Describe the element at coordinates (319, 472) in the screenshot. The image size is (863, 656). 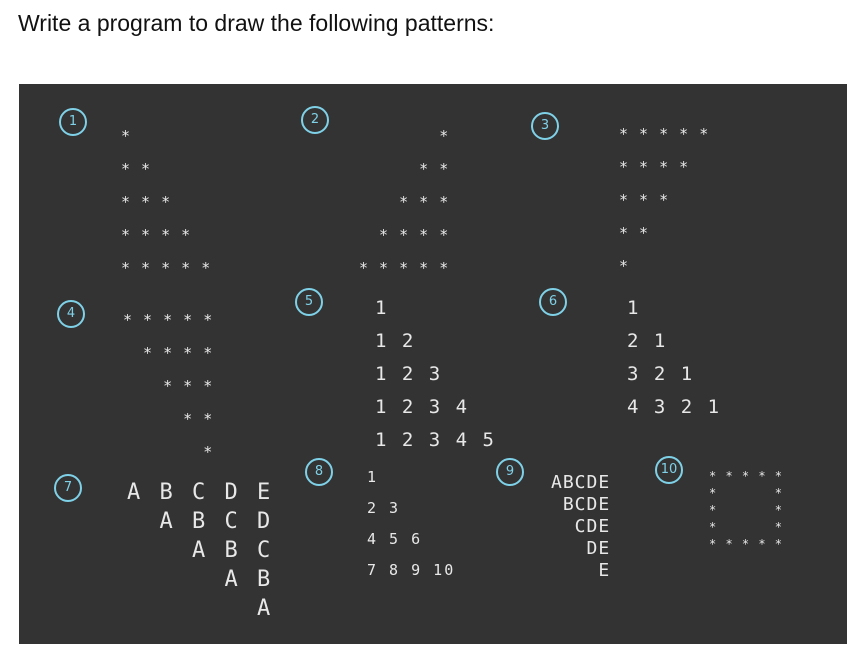
I see `pattern-8-number-badge: 8` at that location.